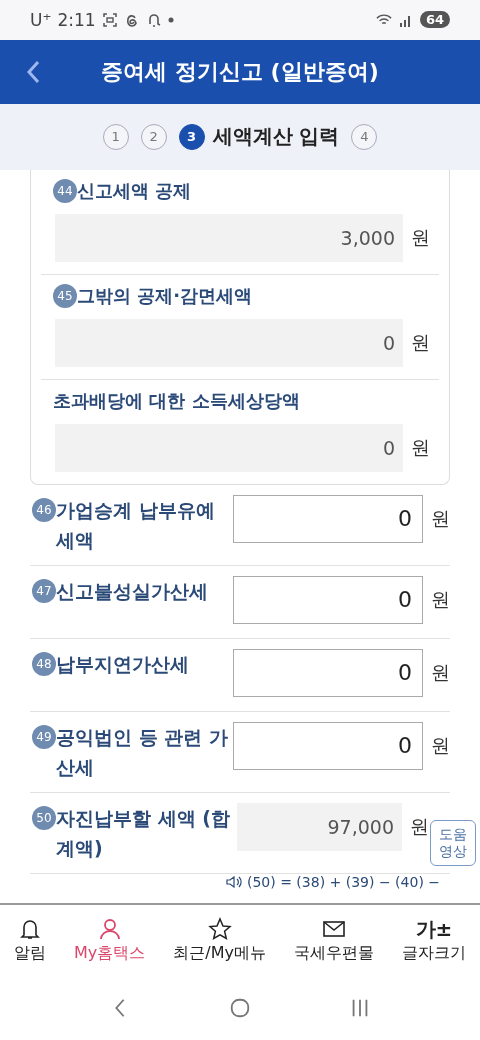 This screenshot has height=1040, width=480. What do you see at coordinates (44, 736) in the screenshot?
I see `number-badge: 49` at bounding box center [44, 736].